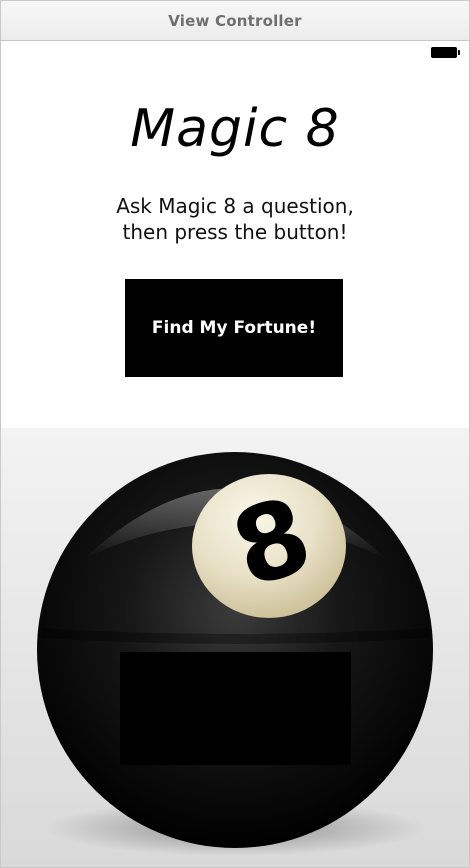 Image resolution: width=470 pixels, height=868 pixels. Describe the element at coordinates (235, 129) in the screenshot. I see `app-title: Magic 8` at that location.